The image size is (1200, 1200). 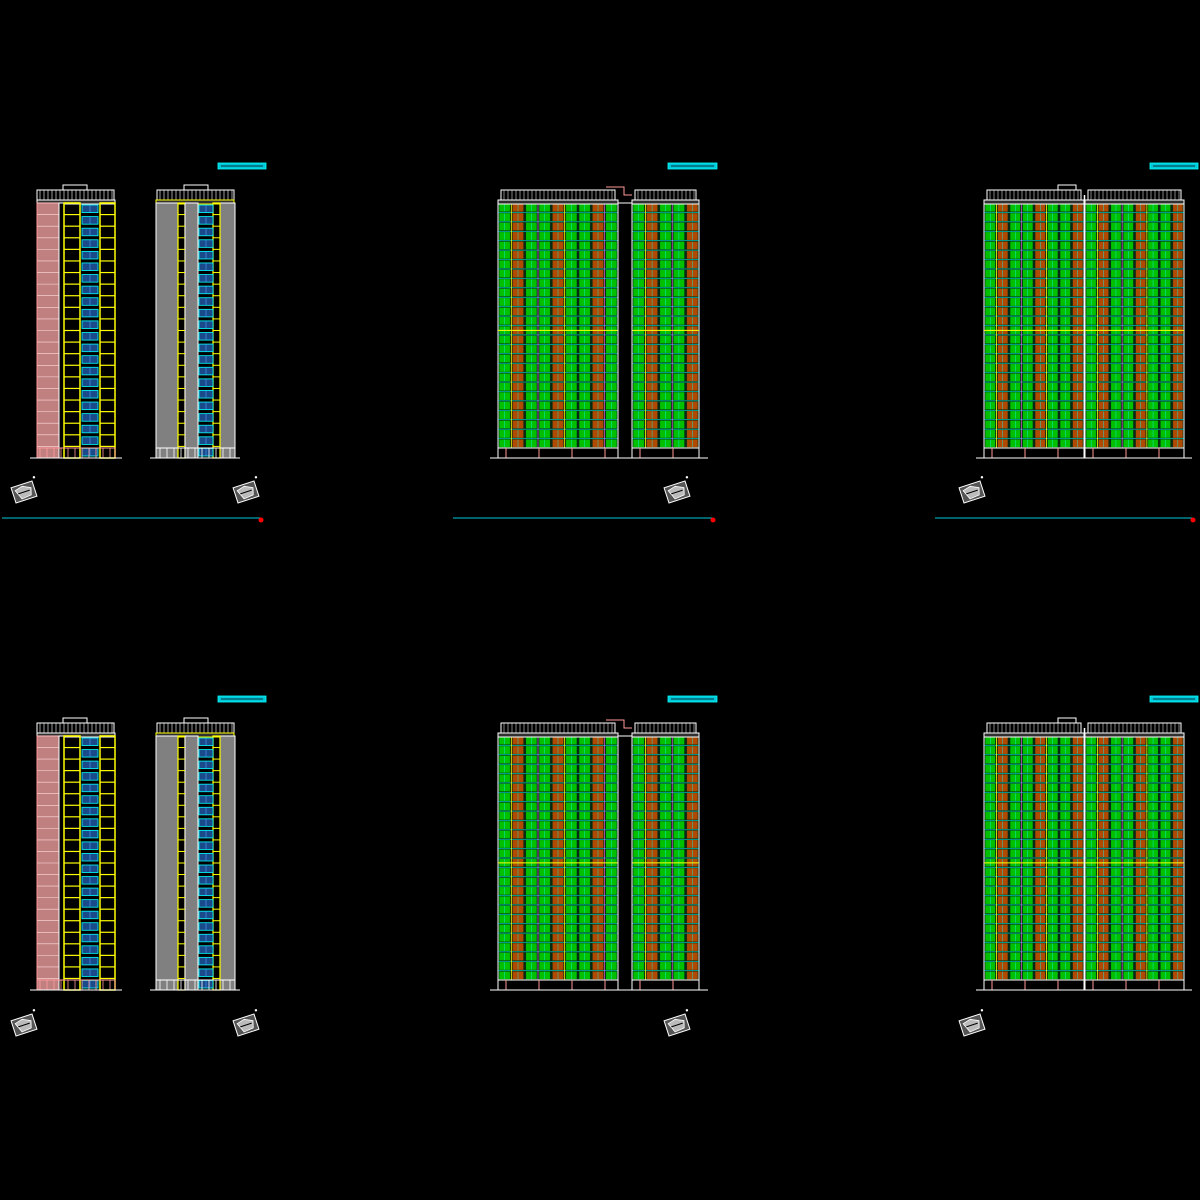 I want to click on sheet-bottom-middle, so click(x=604, y=843).